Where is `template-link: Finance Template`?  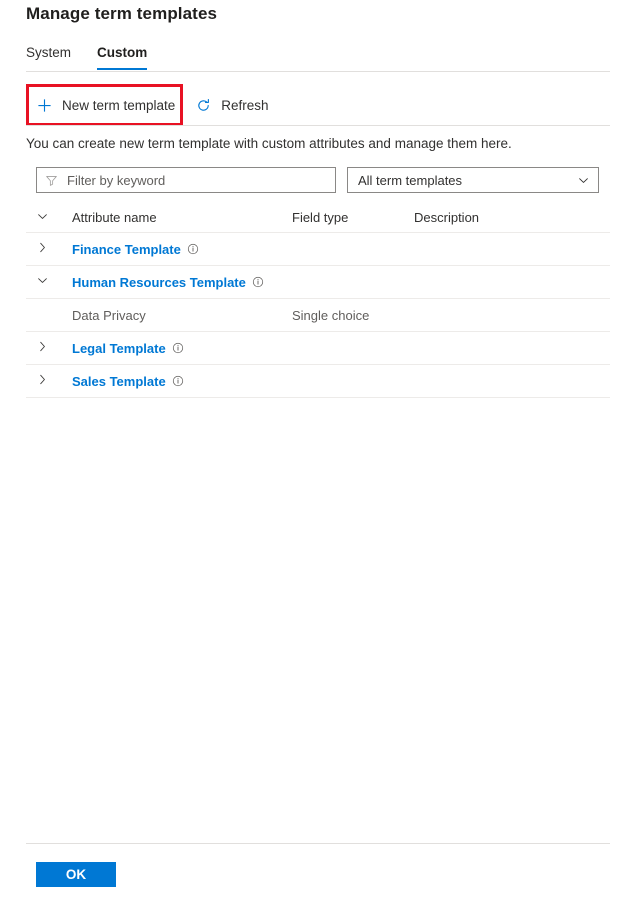
template-link: Finance Template is located at coordinates (126, 249).